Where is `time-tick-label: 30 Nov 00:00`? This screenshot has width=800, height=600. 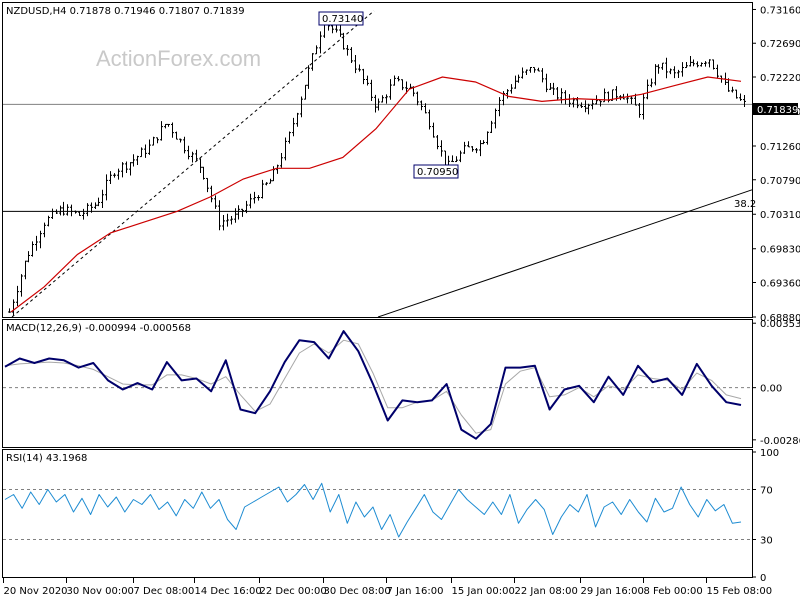
time-tick-label: 30 Nov 00:00 is located at coordinates (100, 591).